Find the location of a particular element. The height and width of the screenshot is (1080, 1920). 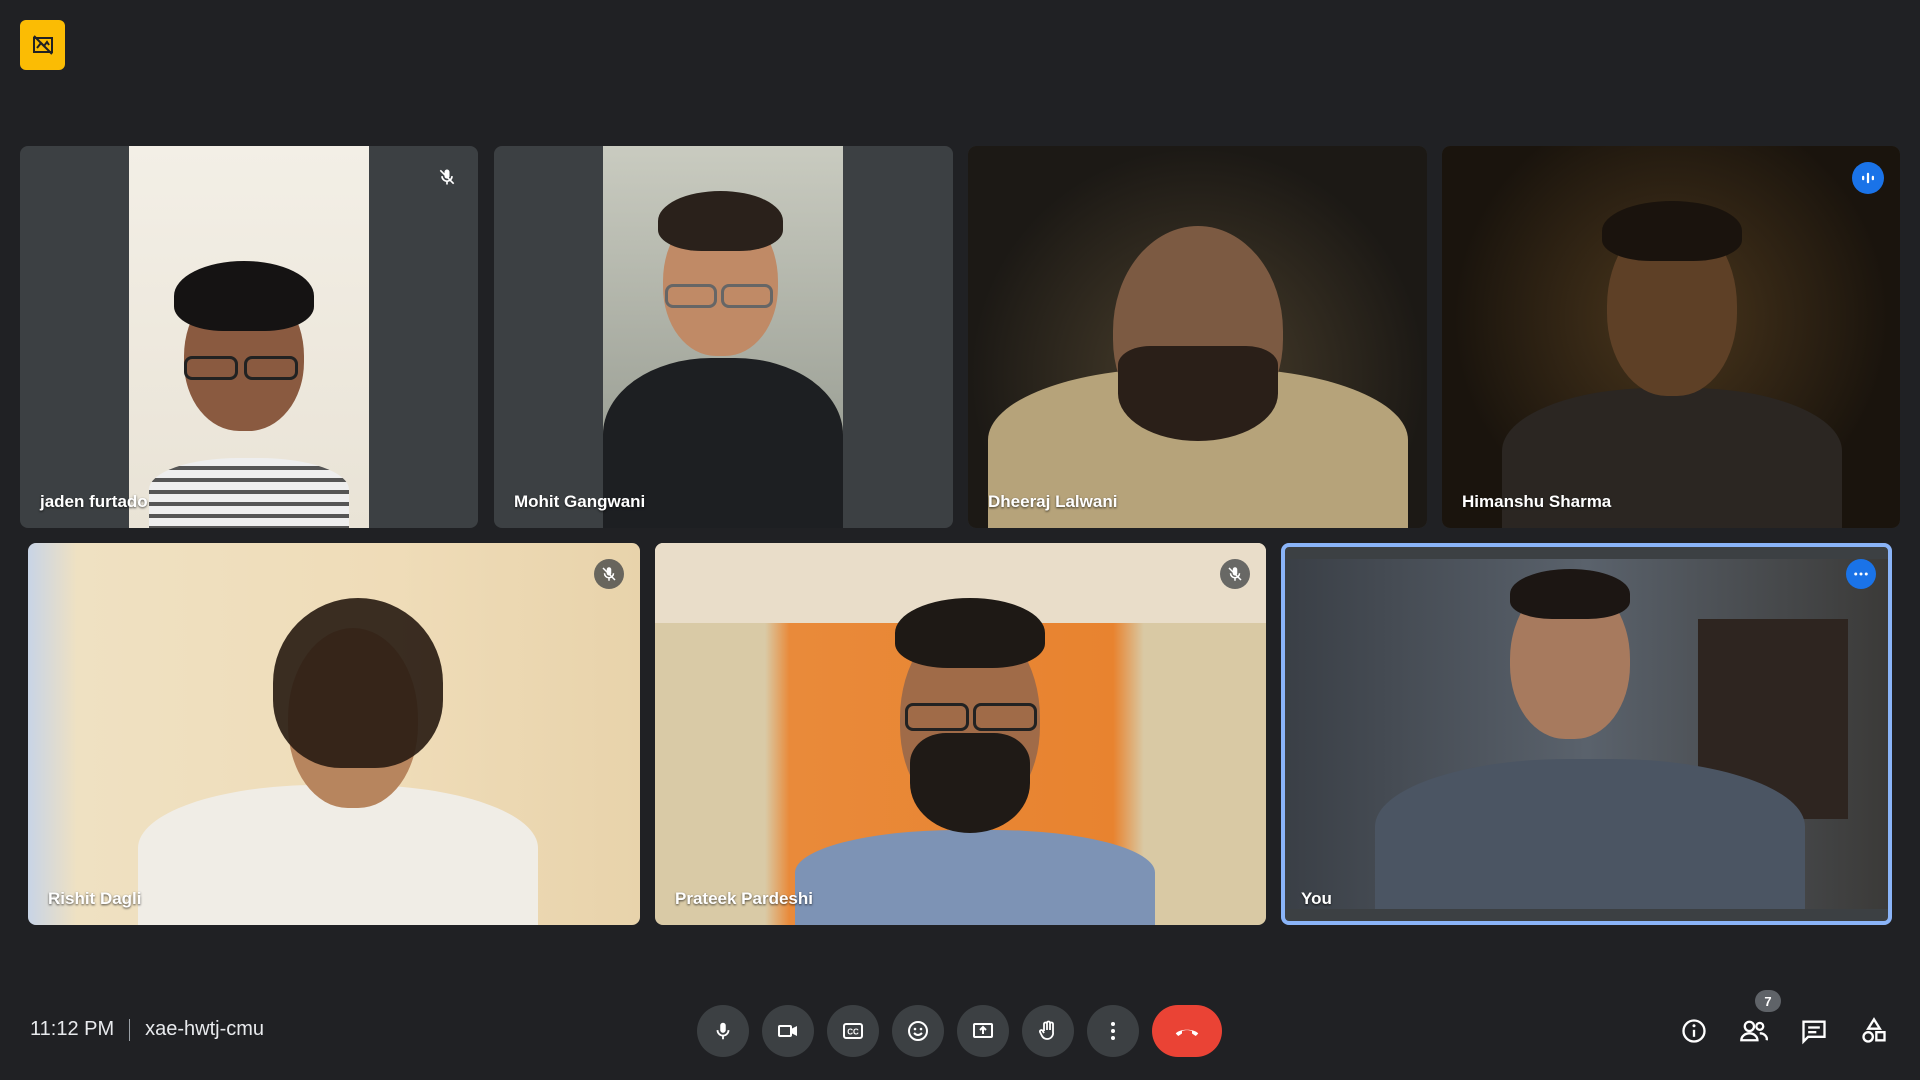

info-icon is located at coordinates (1694, 1031).